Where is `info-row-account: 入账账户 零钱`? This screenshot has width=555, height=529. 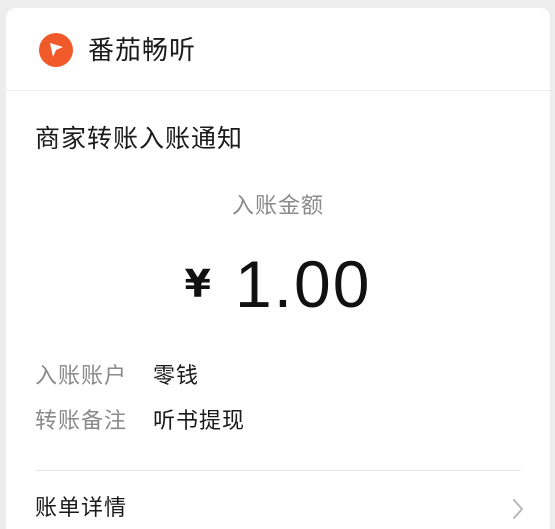
info-row-account: 入账账户 零钱 is located at coordinates (117, 377).